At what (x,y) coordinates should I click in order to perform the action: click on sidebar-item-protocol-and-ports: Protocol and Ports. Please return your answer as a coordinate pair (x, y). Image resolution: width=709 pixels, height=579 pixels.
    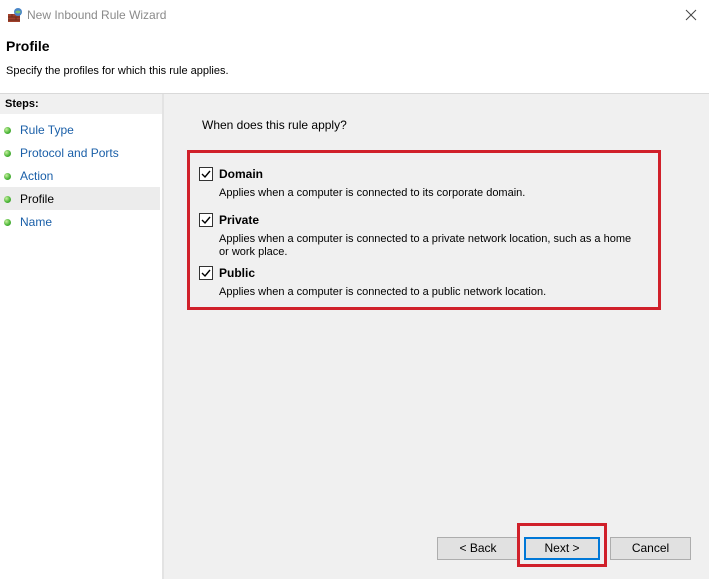
    Looking at the image, I should click on (80, 152).